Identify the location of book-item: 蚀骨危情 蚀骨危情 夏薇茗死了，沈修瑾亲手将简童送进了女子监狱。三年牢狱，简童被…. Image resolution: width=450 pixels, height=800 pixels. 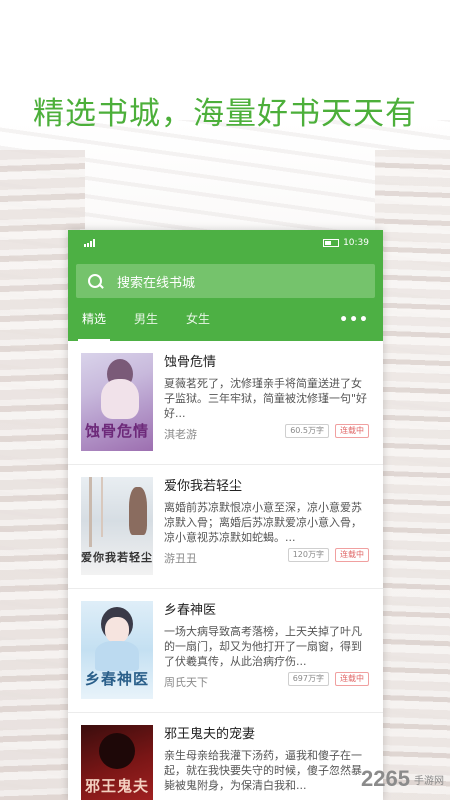
(225, 403).